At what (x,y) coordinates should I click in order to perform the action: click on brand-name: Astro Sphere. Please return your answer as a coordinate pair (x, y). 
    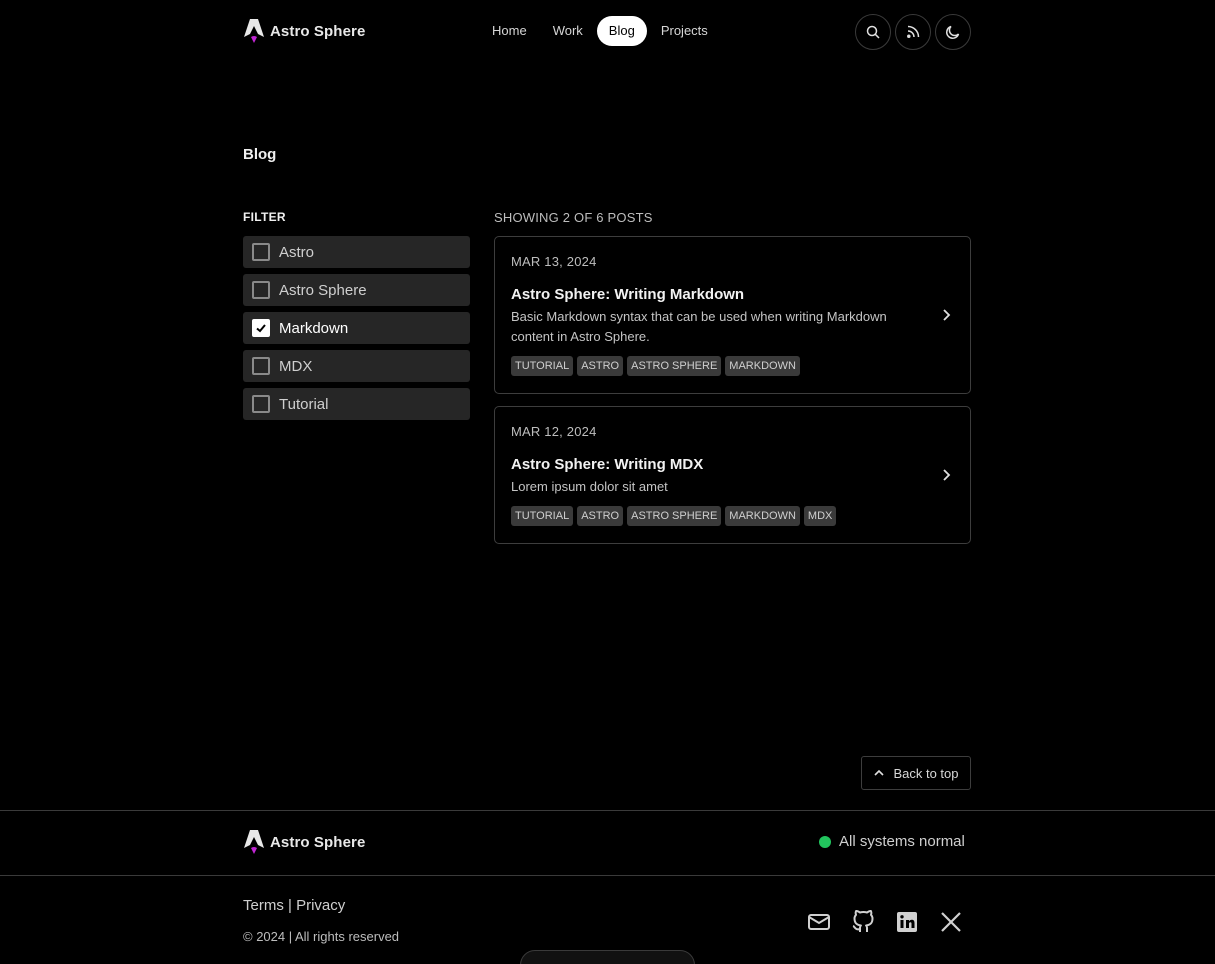
    Looking at the image, I should click on (318, 31).